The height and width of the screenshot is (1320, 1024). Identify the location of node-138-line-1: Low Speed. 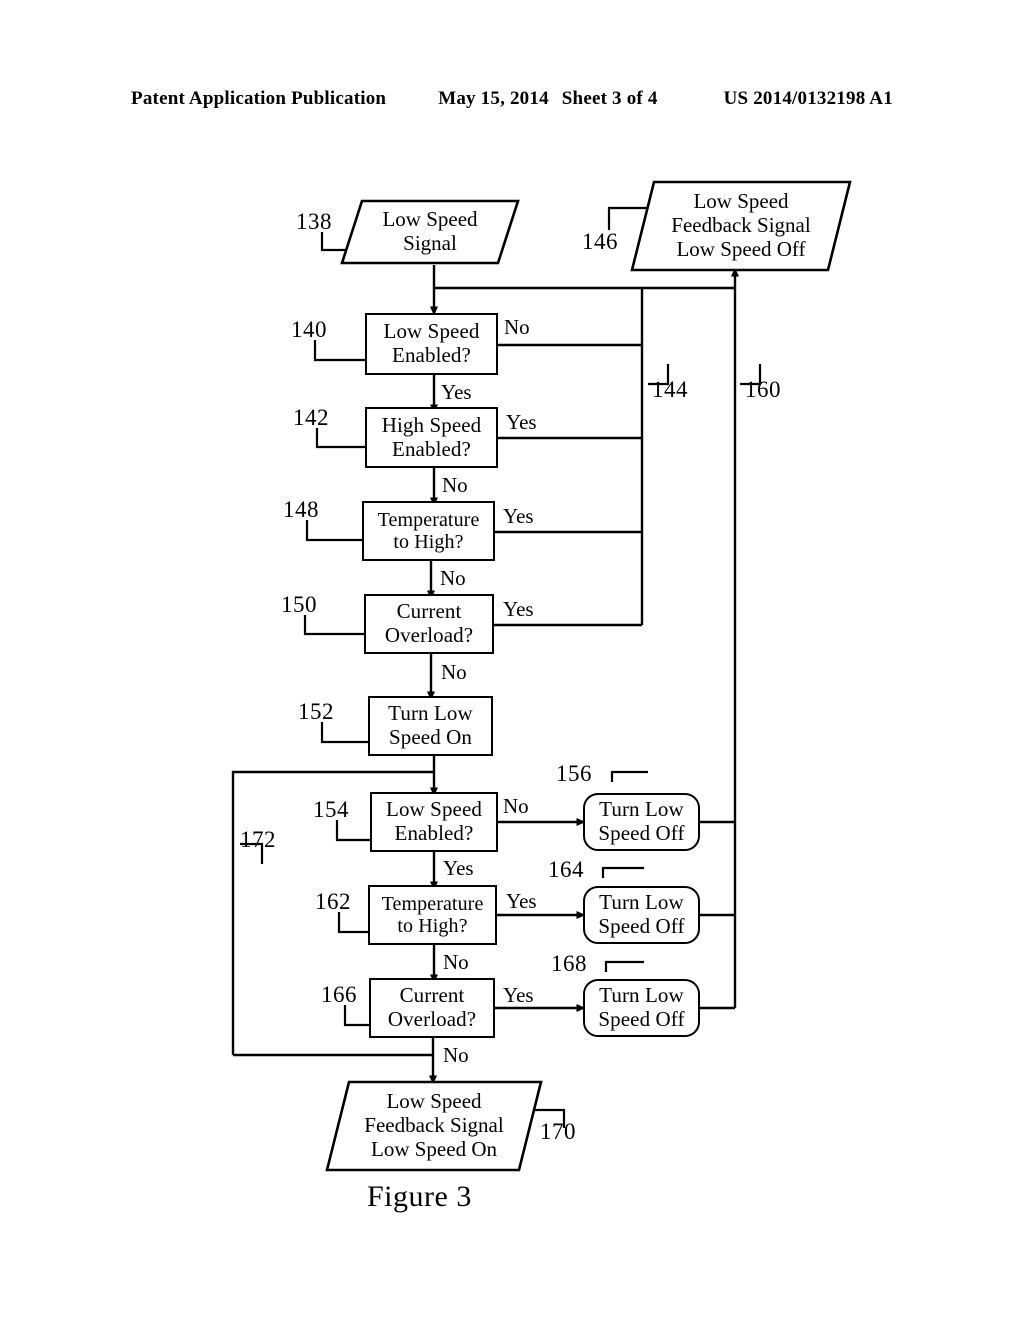
(430, 219).